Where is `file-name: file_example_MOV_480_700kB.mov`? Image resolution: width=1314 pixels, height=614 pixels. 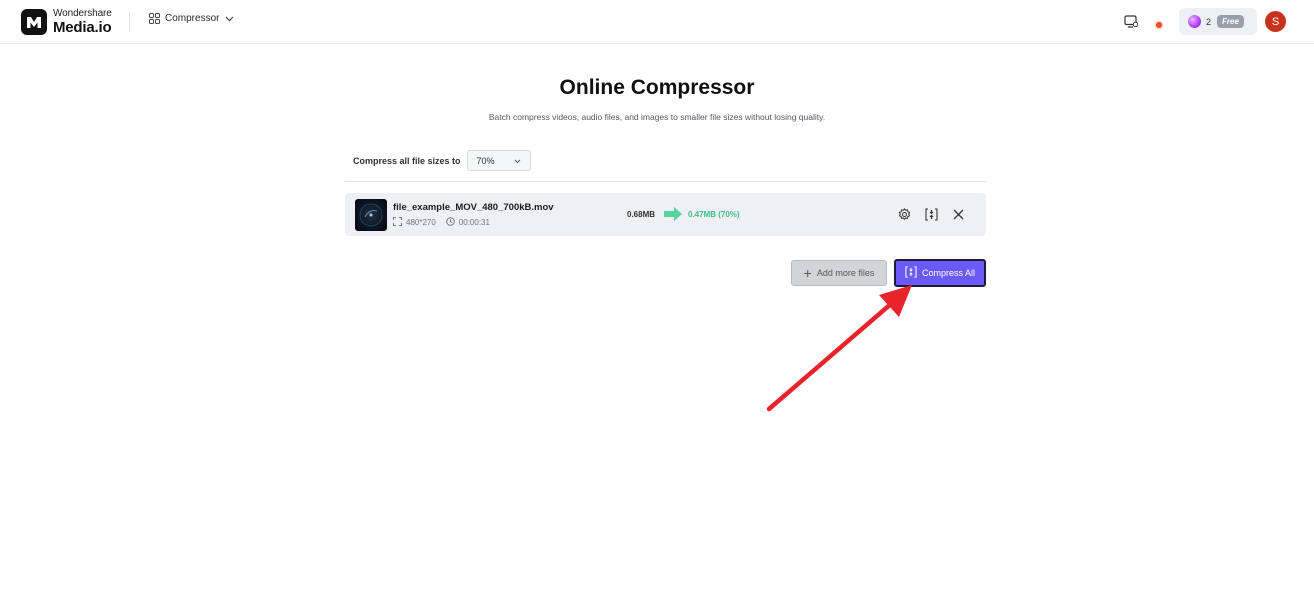 file-name: file_example_MOV_480_700kB.mov is located at coordinates (473, 207).